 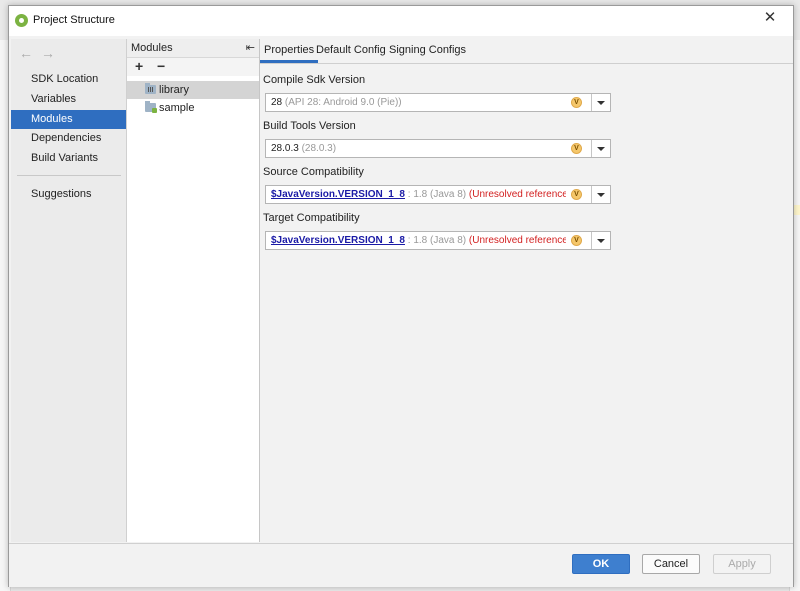 I want to click on history-arrows: ←→, so click(x=41, y=53).